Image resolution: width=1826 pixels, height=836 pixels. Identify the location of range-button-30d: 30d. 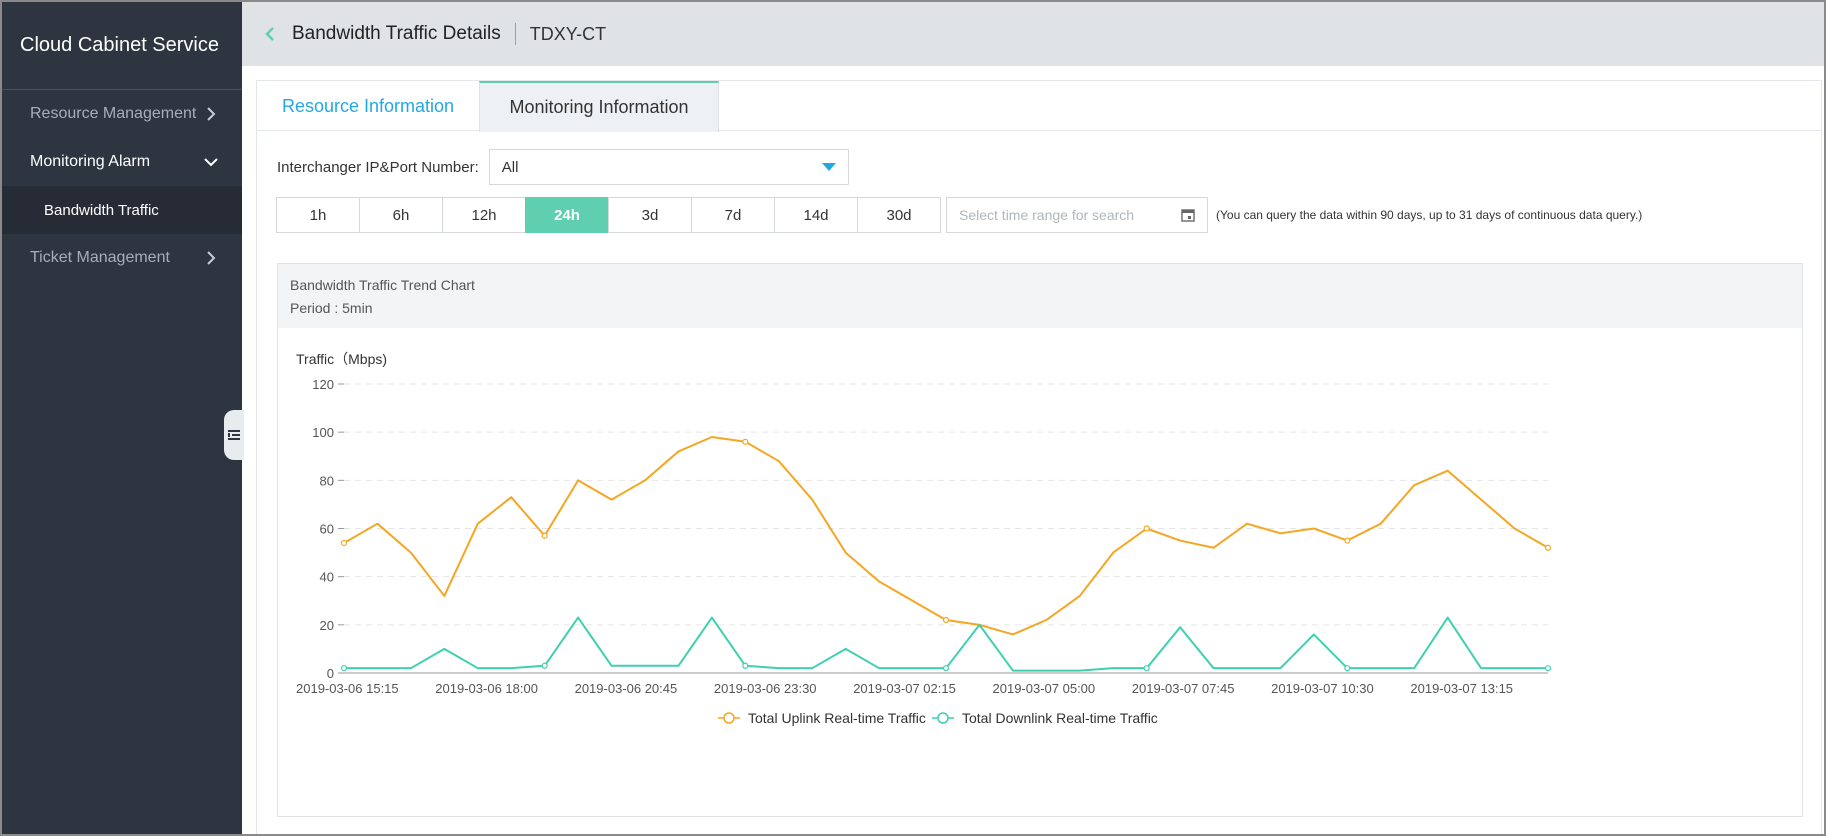
(899, 215).